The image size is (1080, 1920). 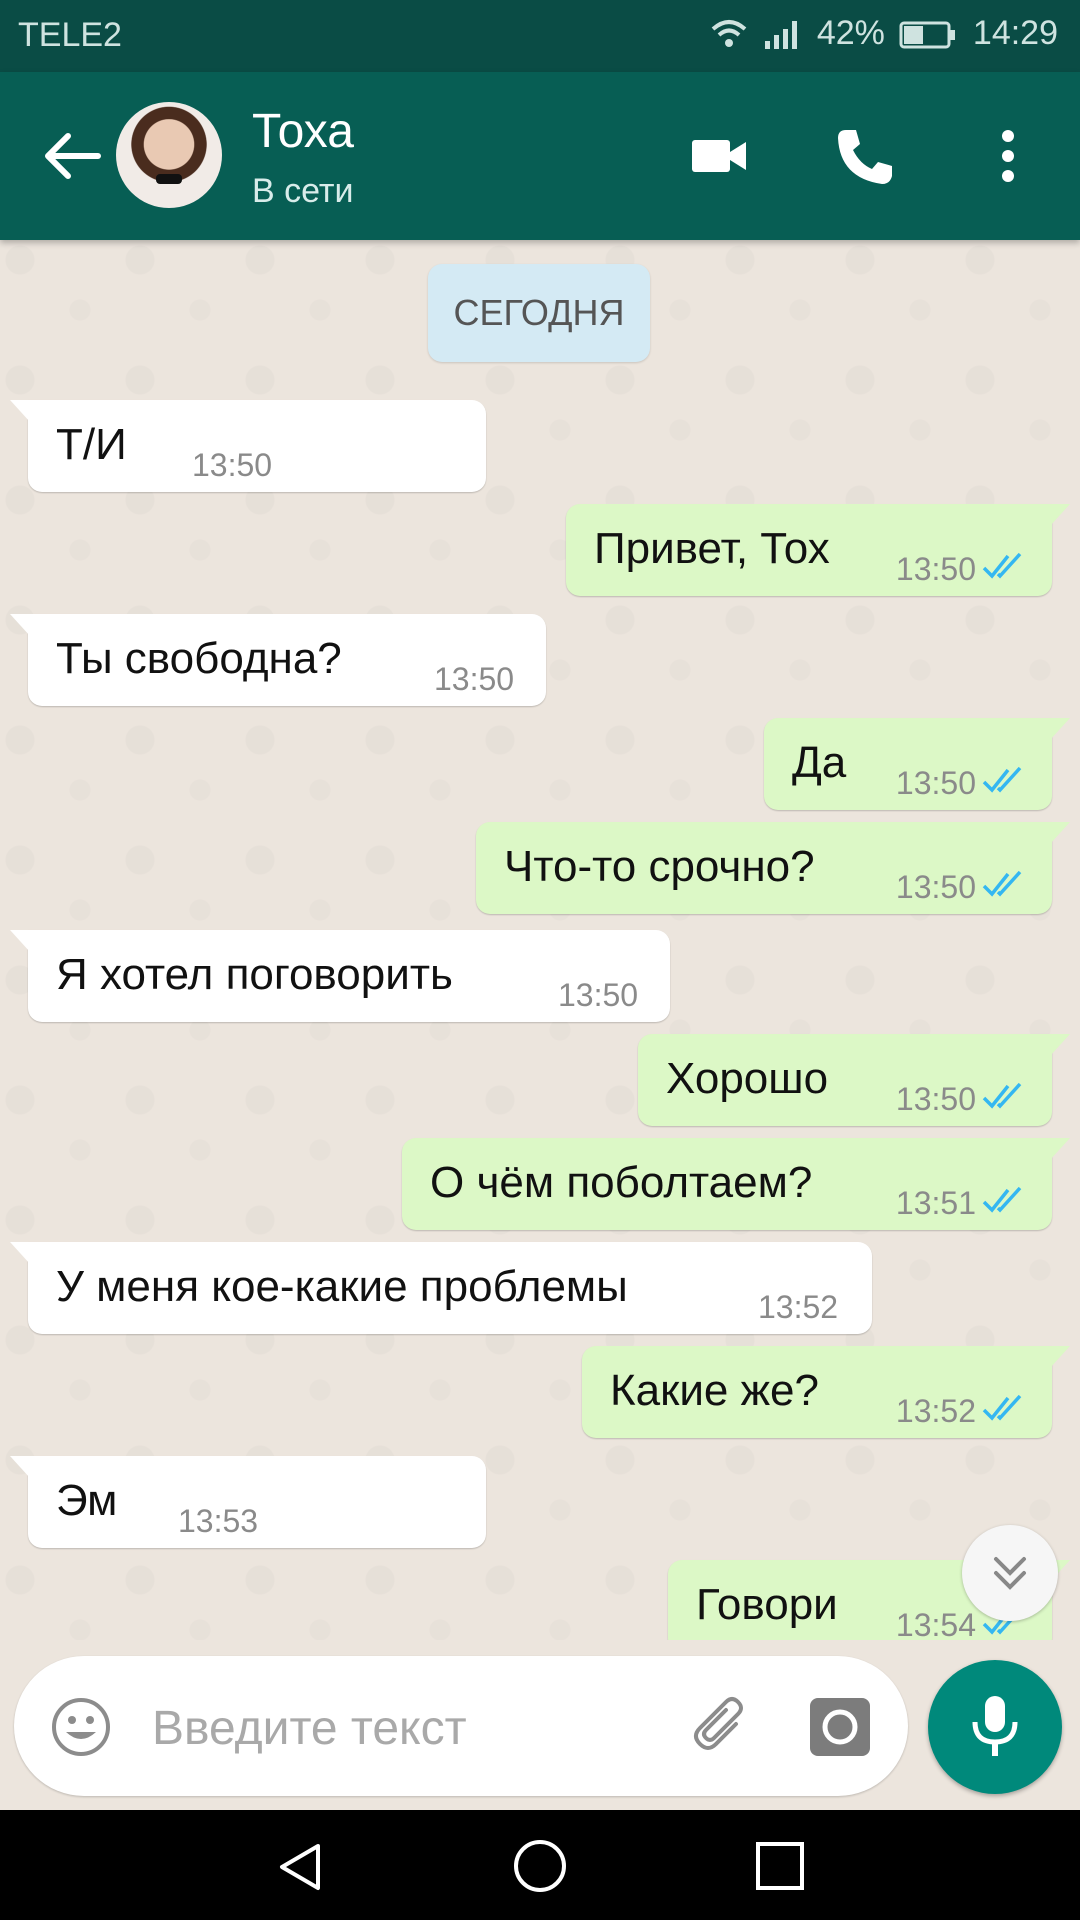 I want to click on message-text: Ты свободна?, so click(x=199, y=658).